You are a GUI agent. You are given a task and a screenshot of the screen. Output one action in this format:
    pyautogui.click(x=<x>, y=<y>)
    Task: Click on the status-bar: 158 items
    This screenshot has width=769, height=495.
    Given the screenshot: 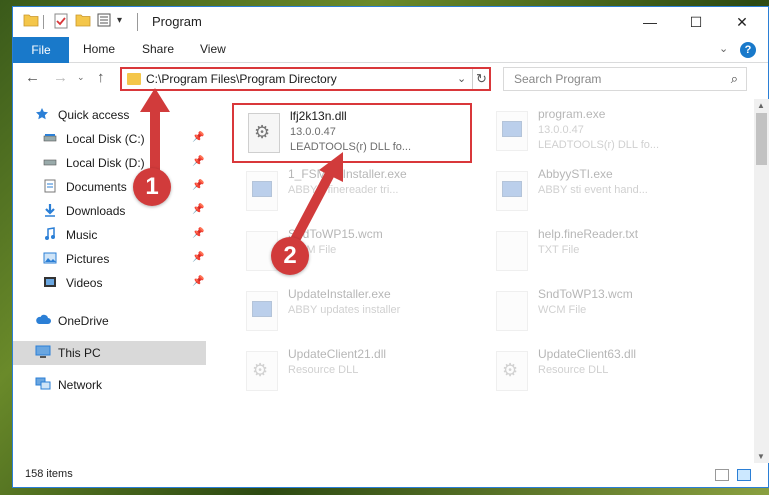 What is the action you would take?
    pyautogui.click(x=390, y=475)
    